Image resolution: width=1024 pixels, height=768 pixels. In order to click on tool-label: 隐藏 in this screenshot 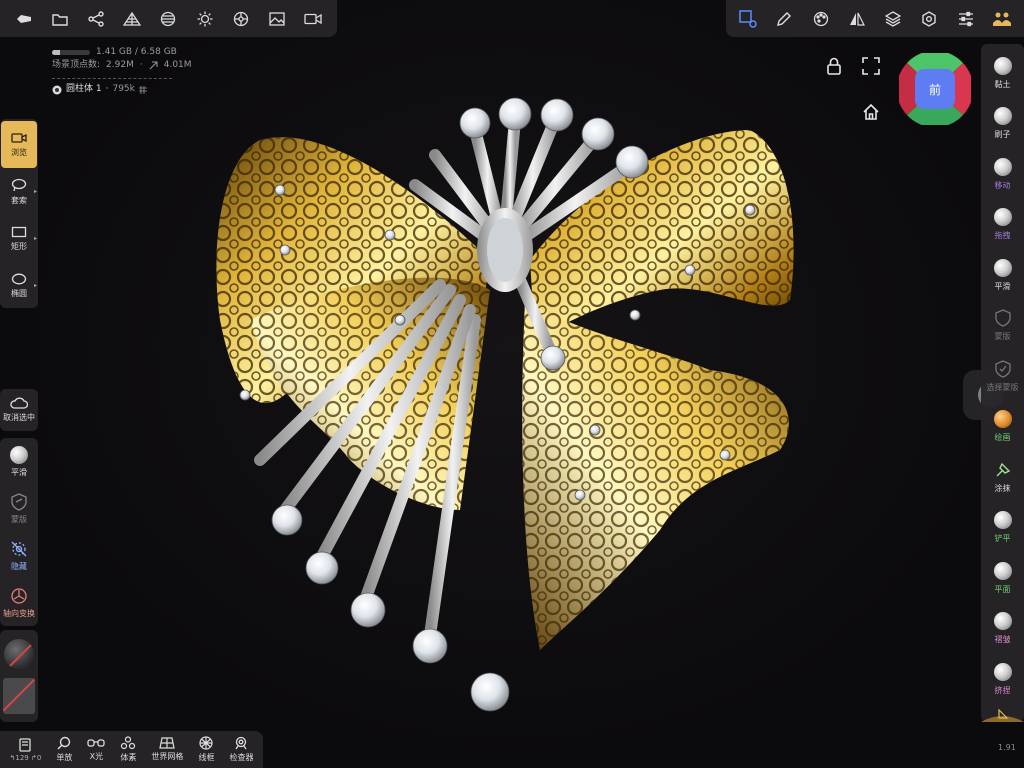, I will do `click(19, 566)`.